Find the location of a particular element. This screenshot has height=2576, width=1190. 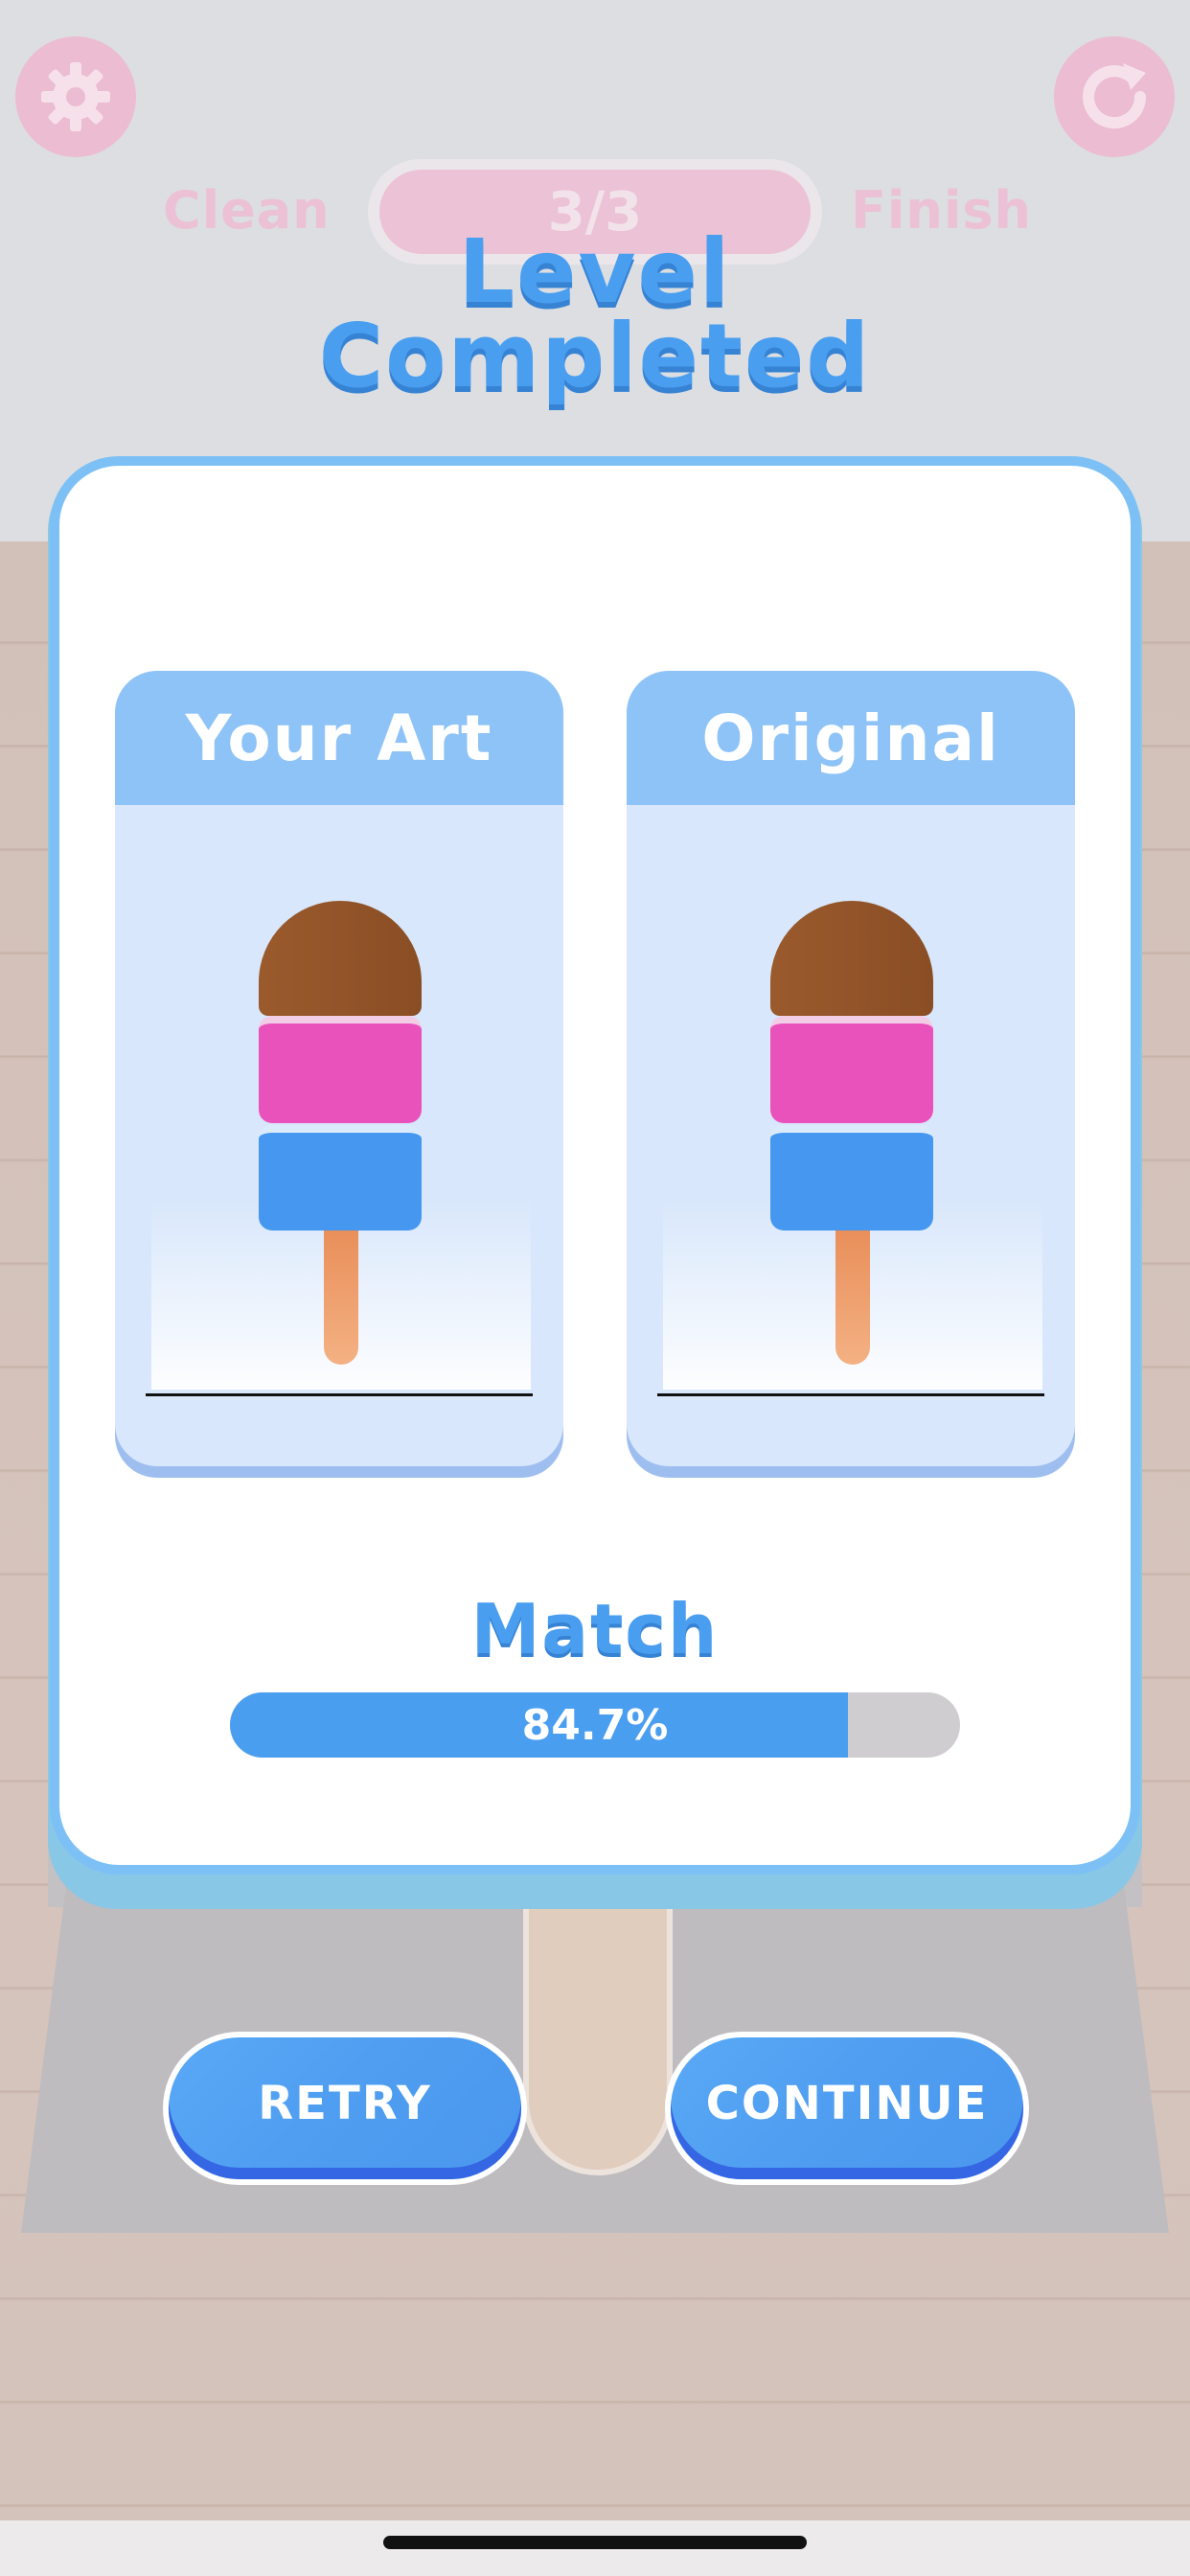

match-percent: 84.7% is located at coordinates (595, 1725).